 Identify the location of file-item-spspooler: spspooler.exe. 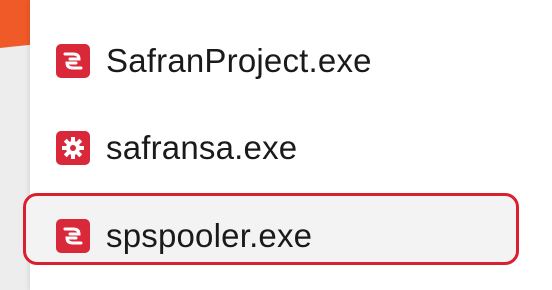
(184, 236).